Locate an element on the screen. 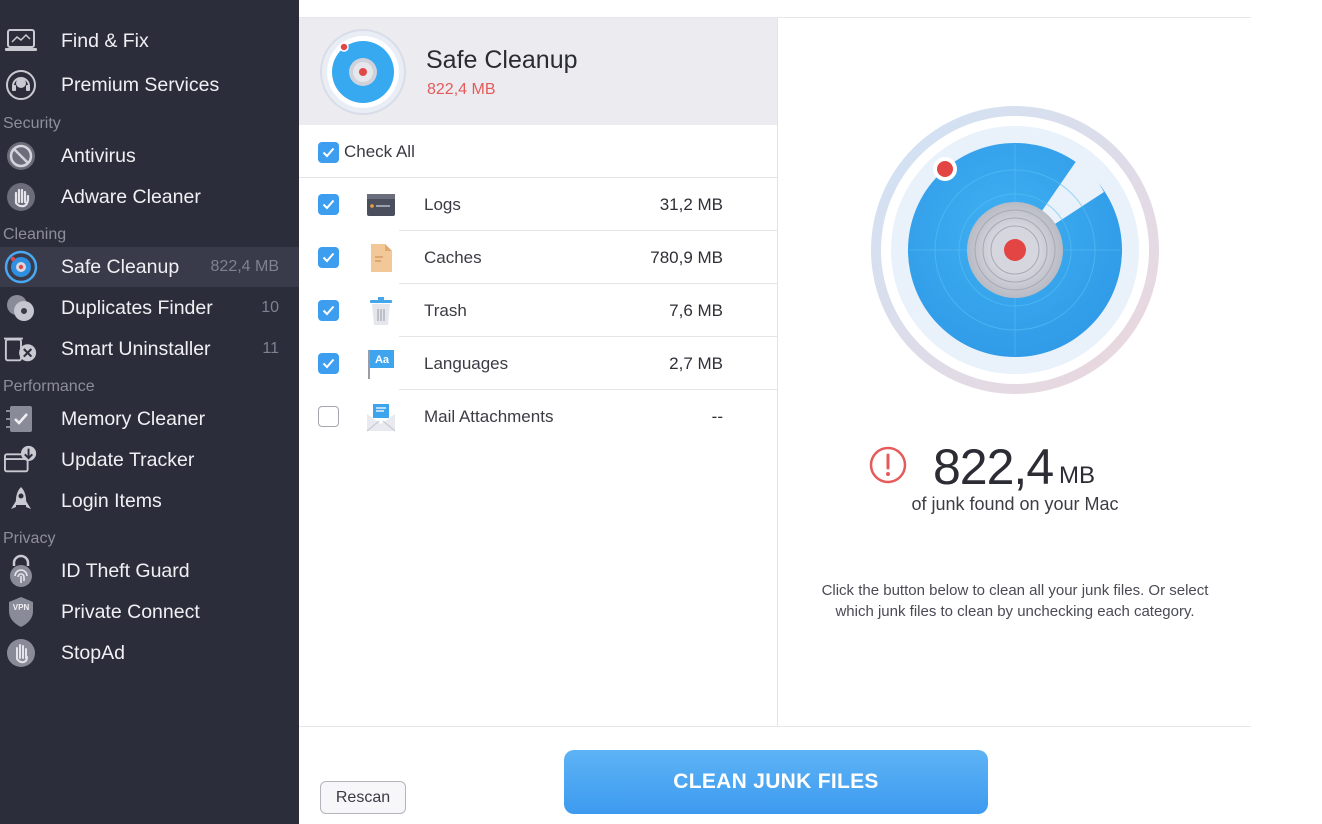 The image size is (1322, 824). sidebar-item-label: ID Theft Guard is located at coordinates (125, 570).